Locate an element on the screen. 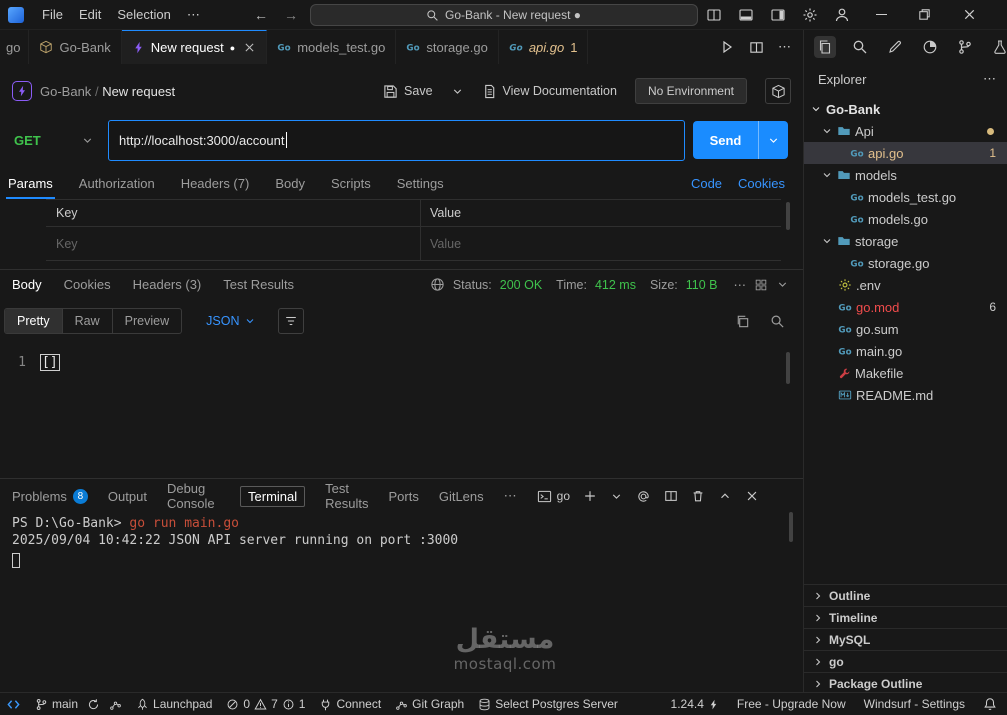 The height and width of the screenshot is (715, 1007). tab-ports: Ports is located at coordinates (403, 496).